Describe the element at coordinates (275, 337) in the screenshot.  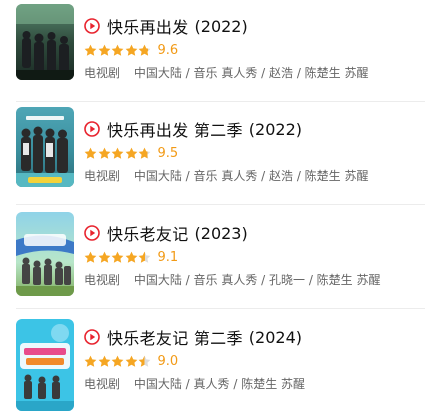
I see `show-year: (2024)` at that location.